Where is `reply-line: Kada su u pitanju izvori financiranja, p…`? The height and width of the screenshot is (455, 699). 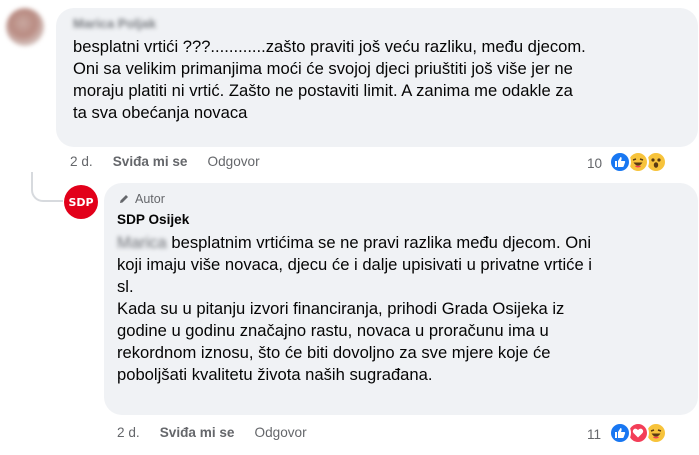 reply-line: Kada su u pitanju izvori financiranja, p… is located at coordinates (341, 308).